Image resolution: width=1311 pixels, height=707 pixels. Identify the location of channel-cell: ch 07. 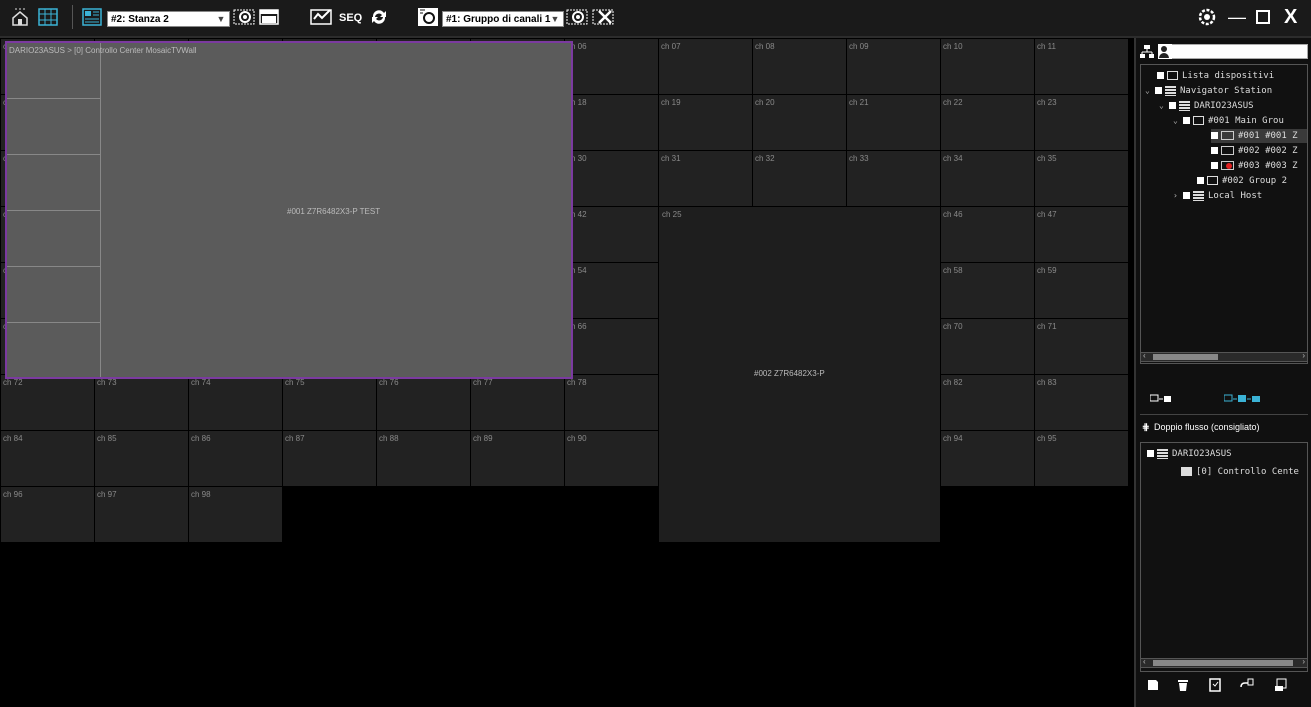
(705, 66).